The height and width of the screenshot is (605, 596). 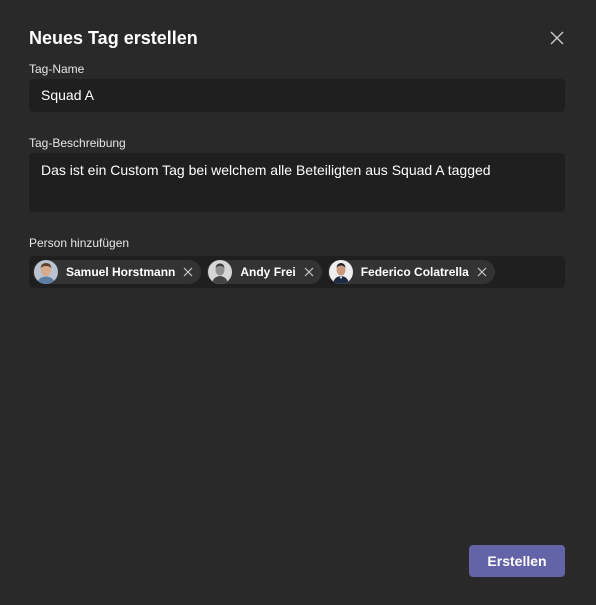 I want to click on person-chip: Federico Colatrella, so click(x=411, y=272).